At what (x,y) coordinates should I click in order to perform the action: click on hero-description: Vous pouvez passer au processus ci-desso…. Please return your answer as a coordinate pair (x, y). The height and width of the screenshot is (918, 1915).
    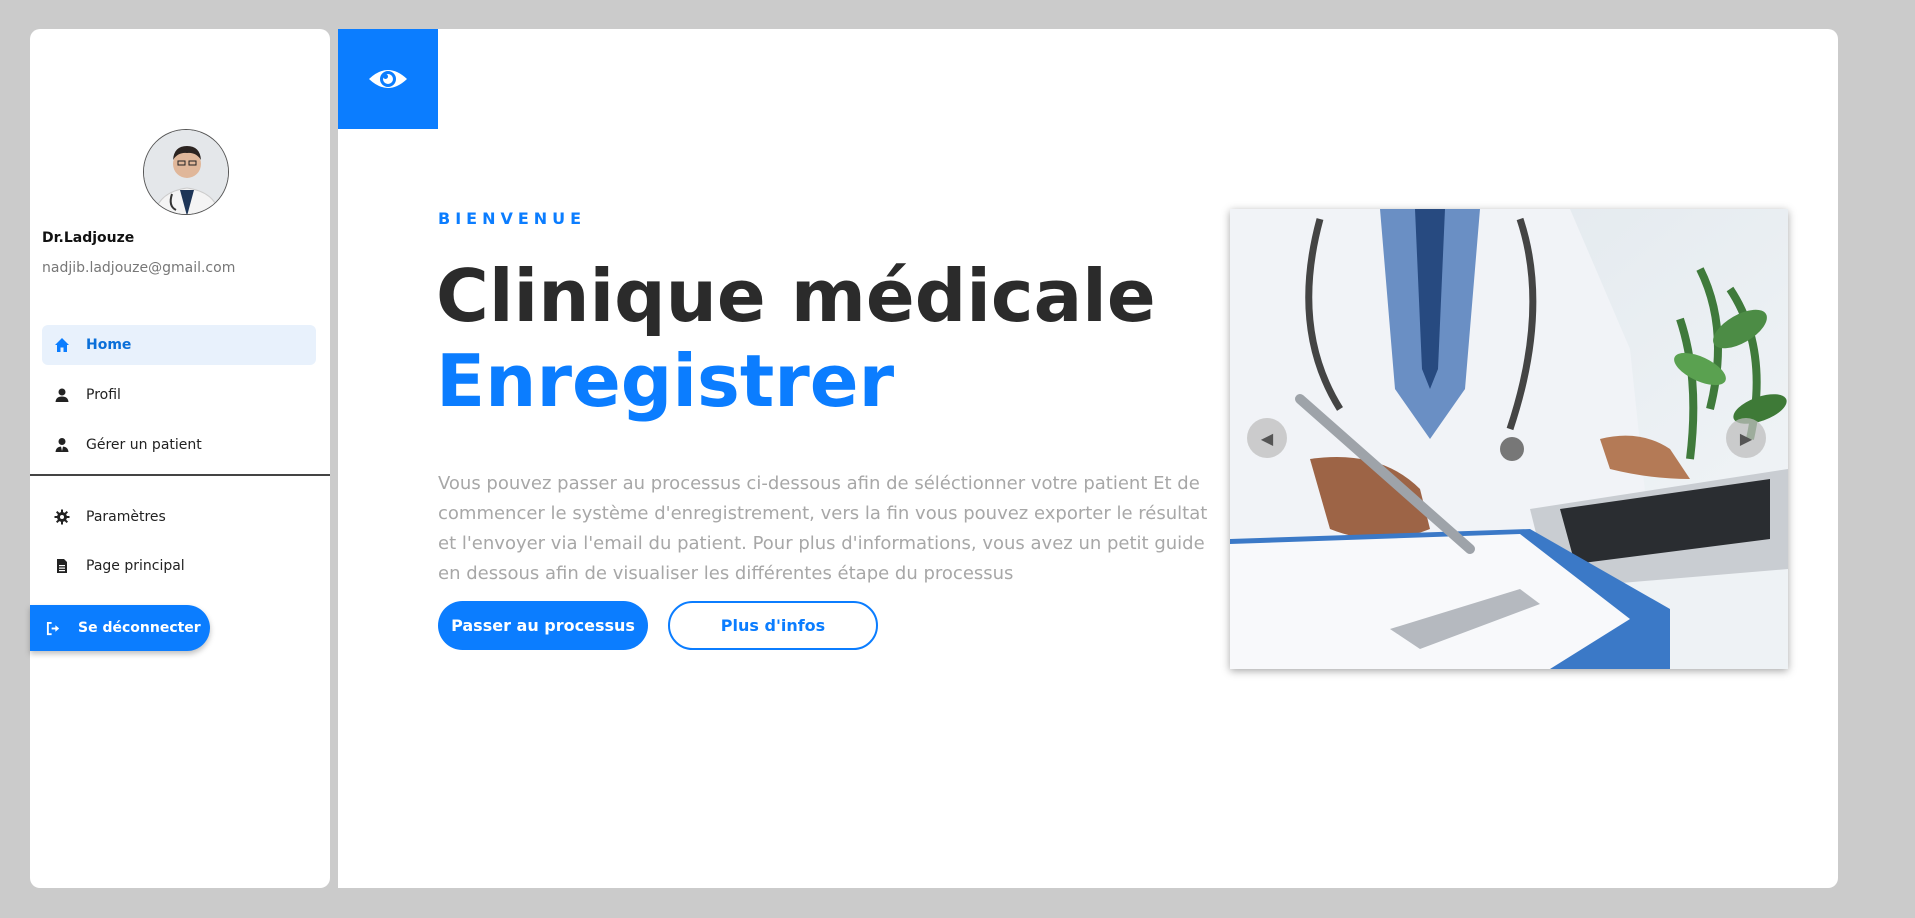
    Looking at the image, I should click on (823, 528).